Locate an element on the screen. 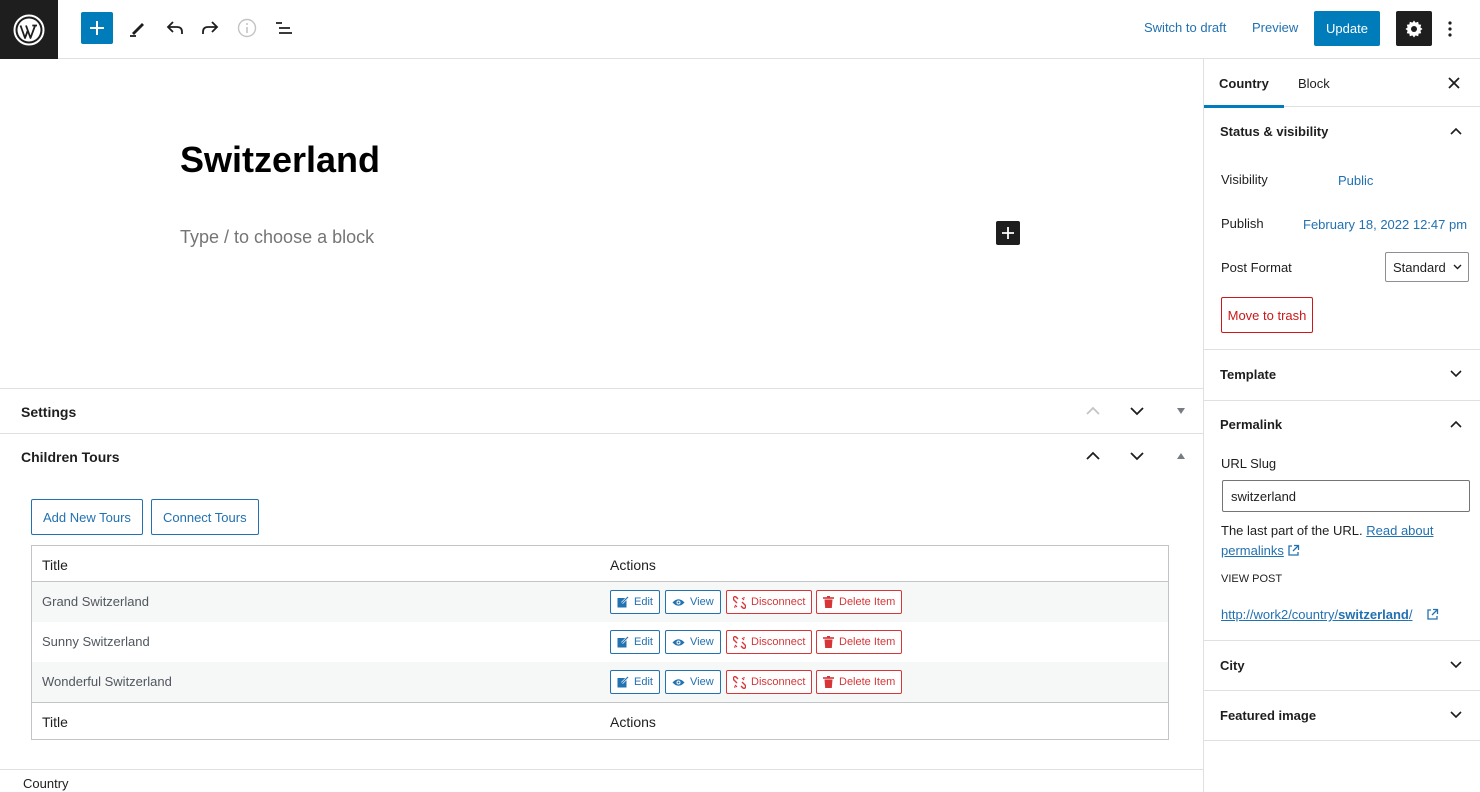  add-block-button is located at coordinates (97, 28).